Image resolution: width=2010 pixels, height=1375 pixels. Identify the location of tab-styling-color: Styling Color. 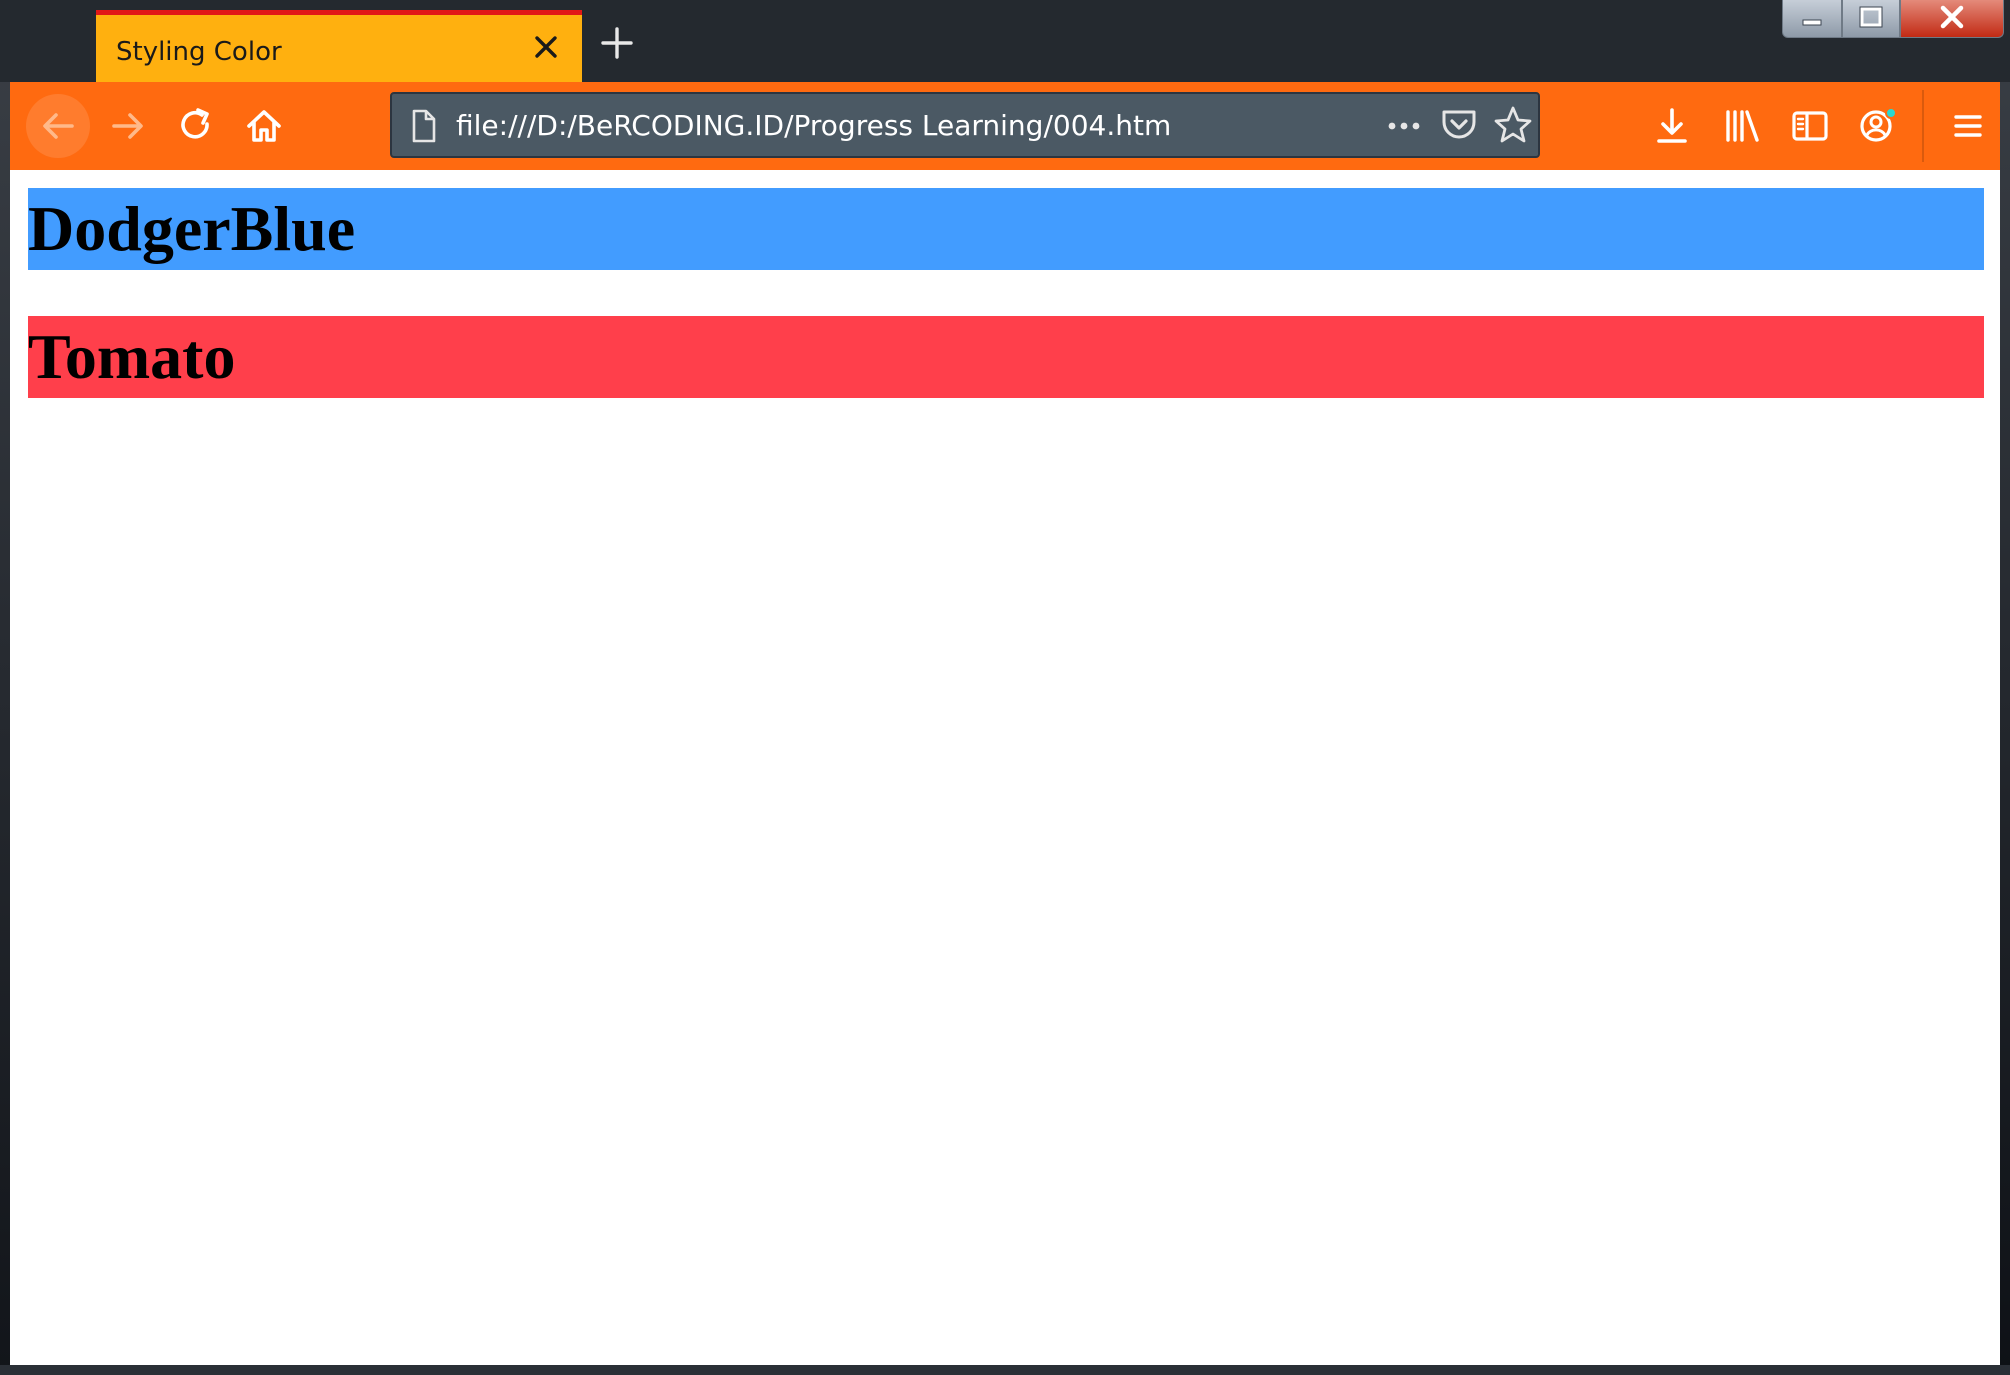
(339, 46).